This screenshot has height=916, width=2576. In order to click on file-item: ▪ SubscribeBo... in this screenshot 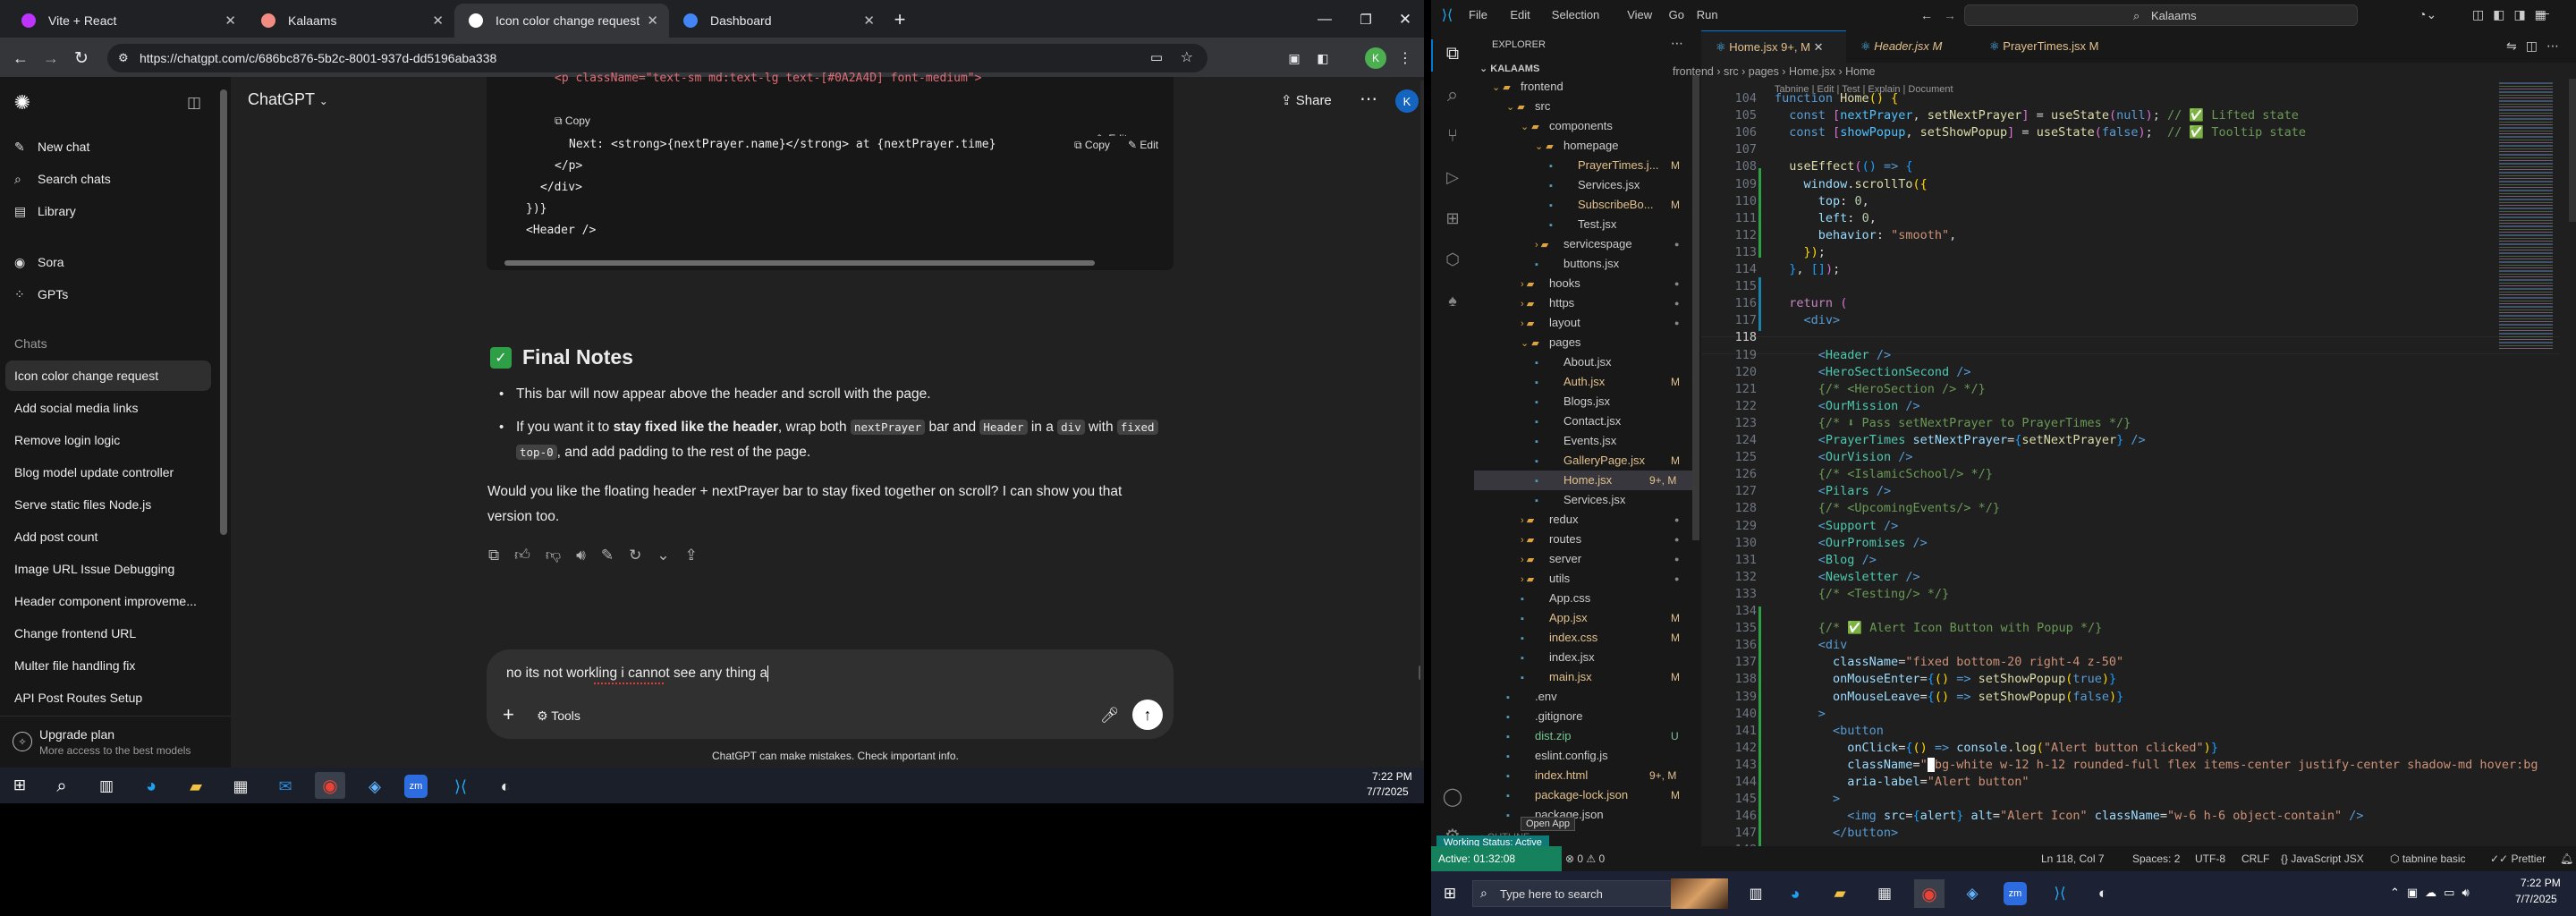, I will do `click(1601, 205)`.